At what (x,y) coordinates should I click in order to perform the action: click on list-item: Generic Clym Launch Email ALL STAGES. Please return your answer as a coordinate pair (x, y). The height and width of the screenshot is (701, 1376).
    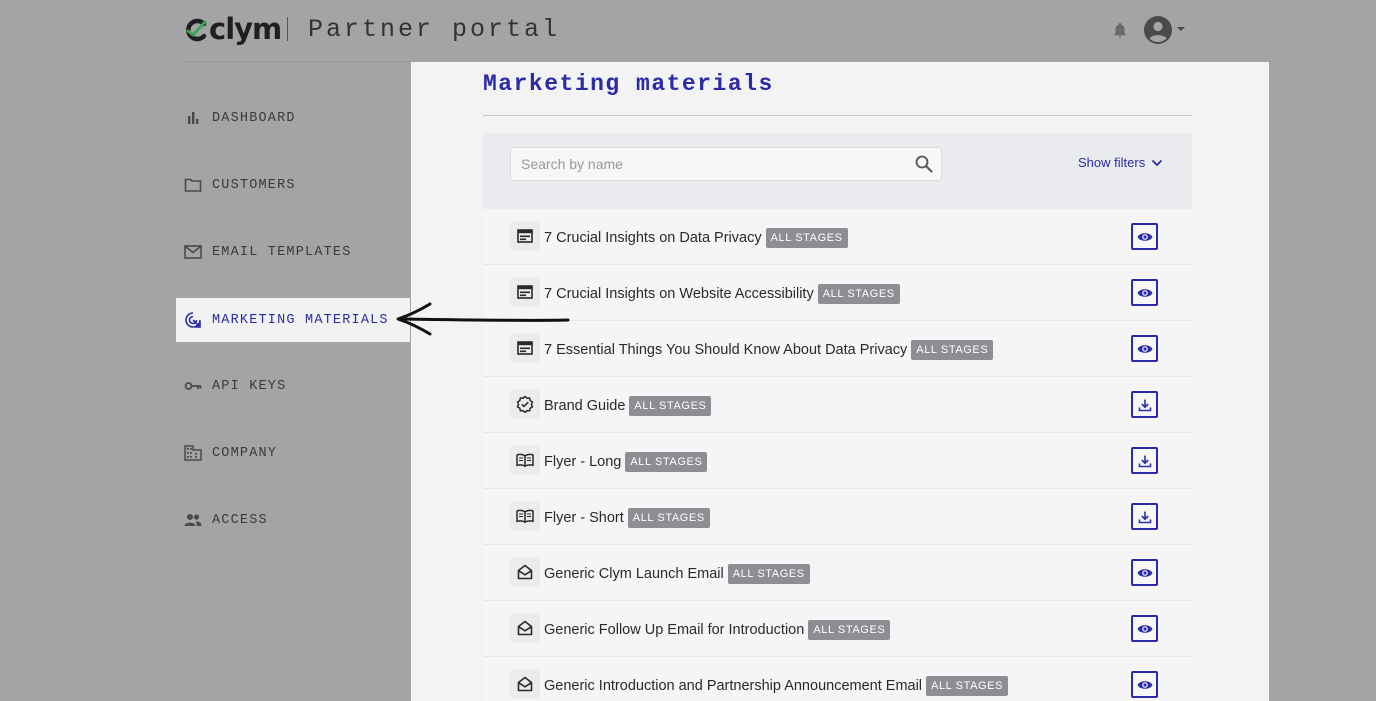
    Looking at the image, I should click on (837, 573).